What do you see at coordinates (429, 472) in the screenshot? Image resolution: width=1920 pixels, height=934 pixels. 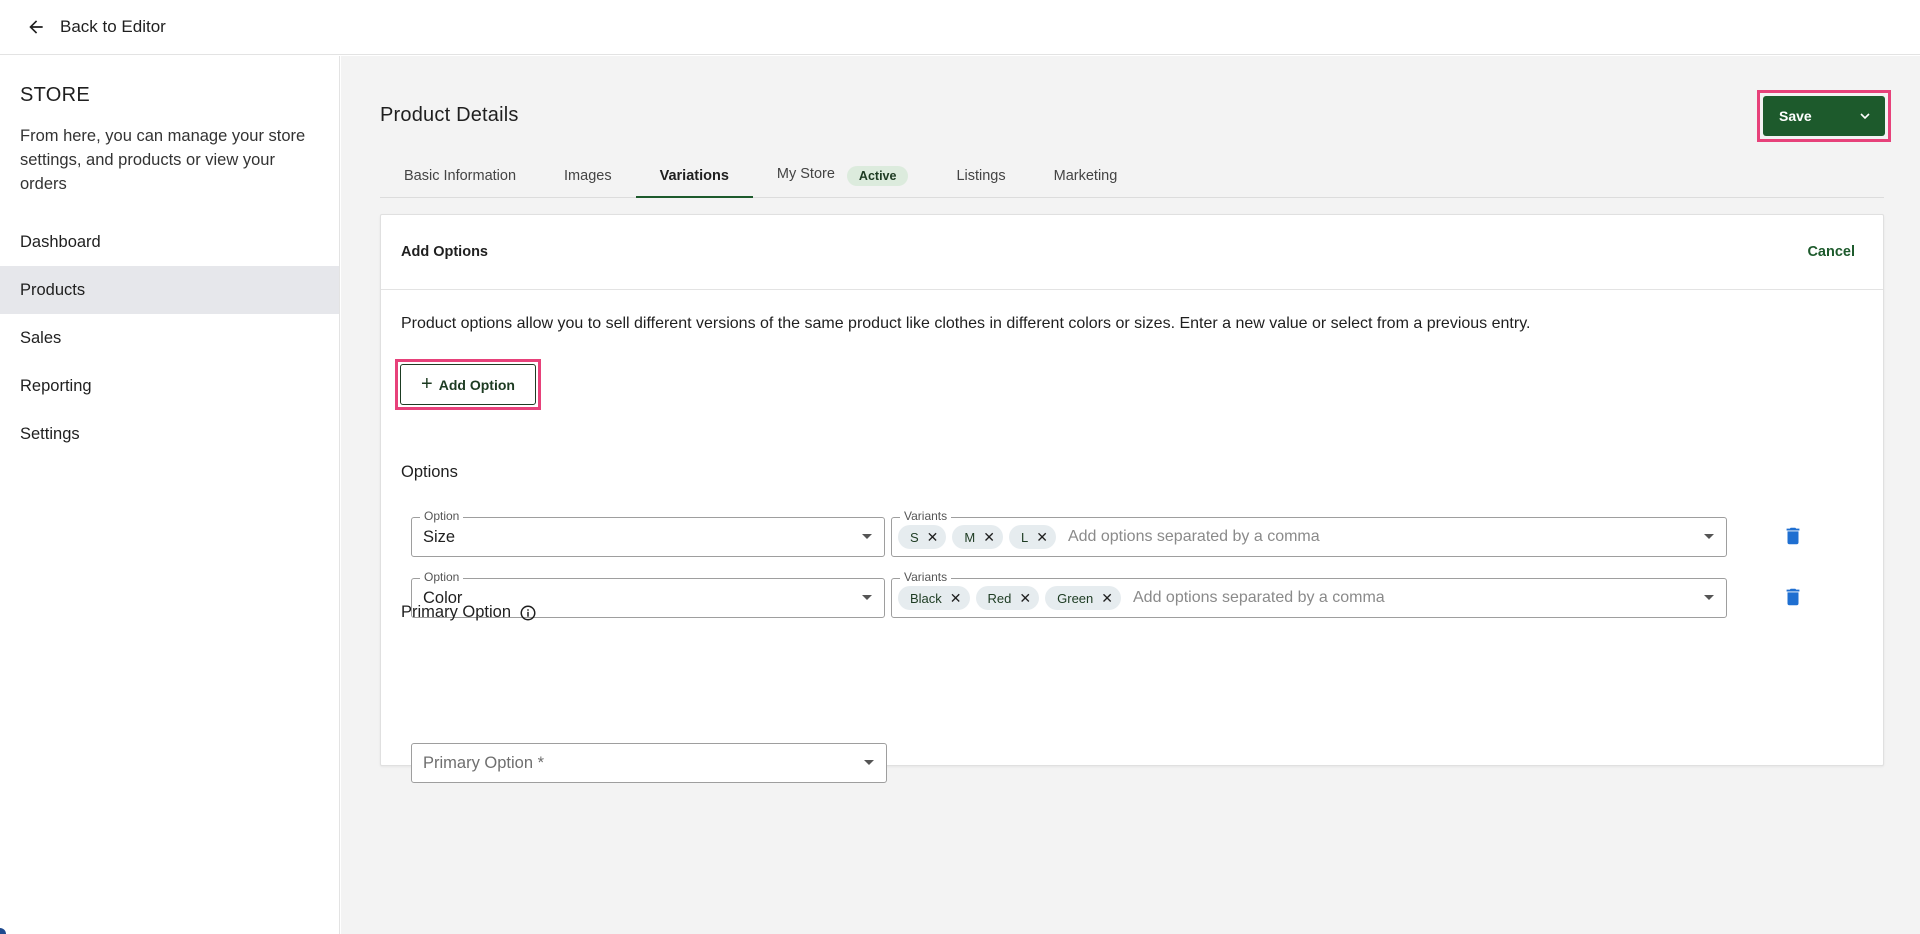 I see `options-heading: Options` at bounding box center [429, 472].